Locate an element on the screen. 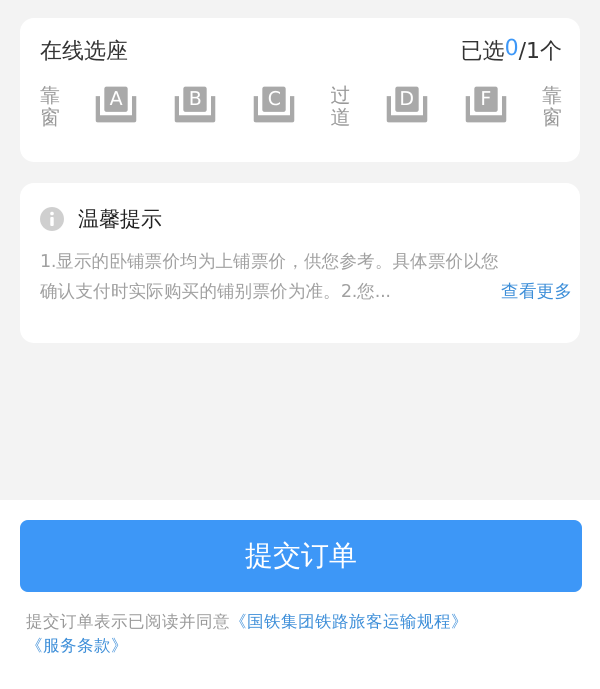  selected-count: 0 is located at coordinates (511, 49).